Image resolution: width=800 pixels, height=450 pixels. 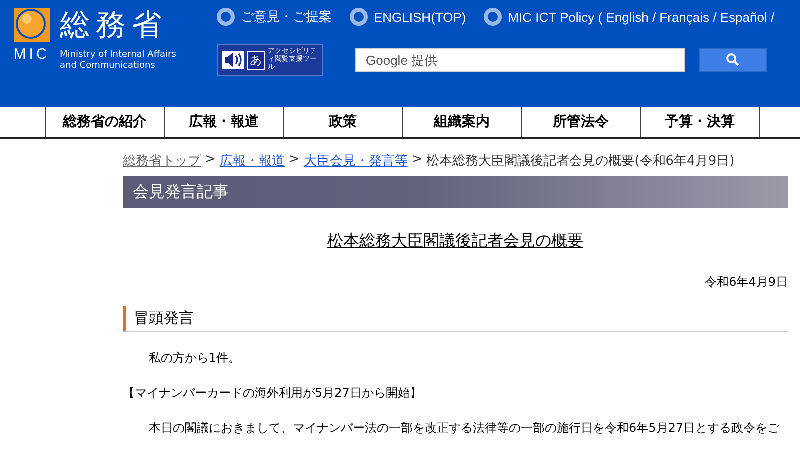 What do you see at coordinates (580, 161) in the screenshot?
I see `breadcrumb-current: 松本総務大臣閣議後記者会見の概要(令和6年4月9日)` at bounding box center [580, 161].